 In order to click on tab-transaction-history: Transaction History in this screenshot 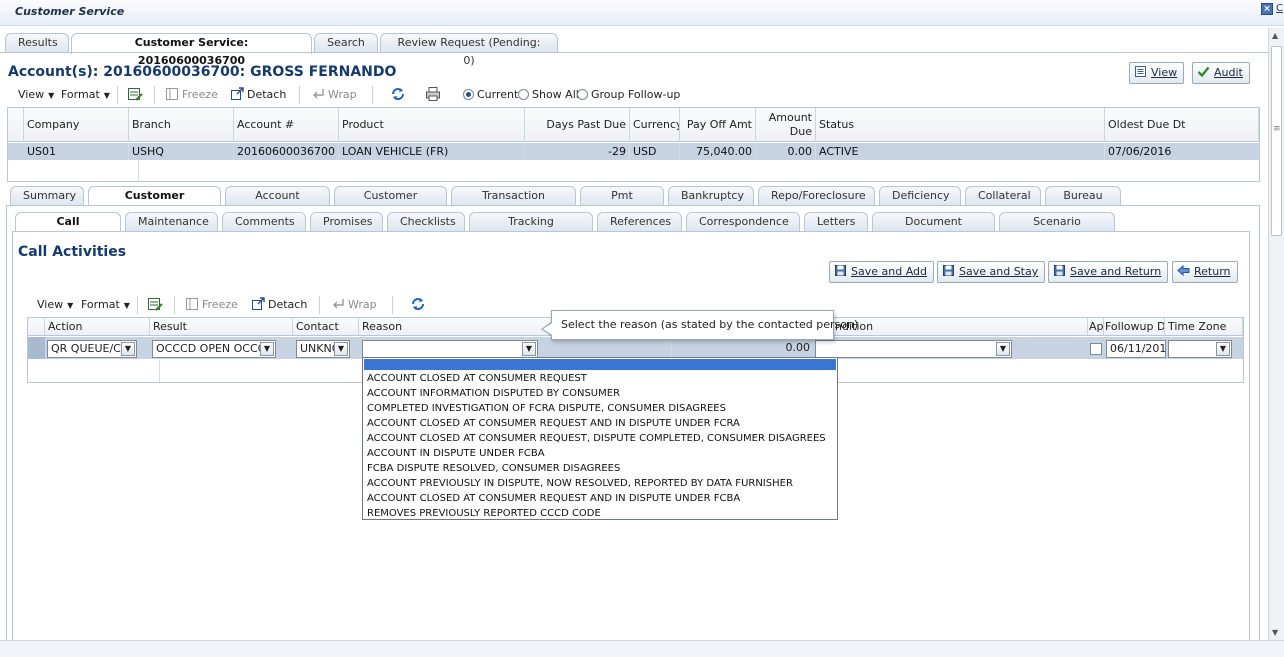, I will do `click(513, 203)`.